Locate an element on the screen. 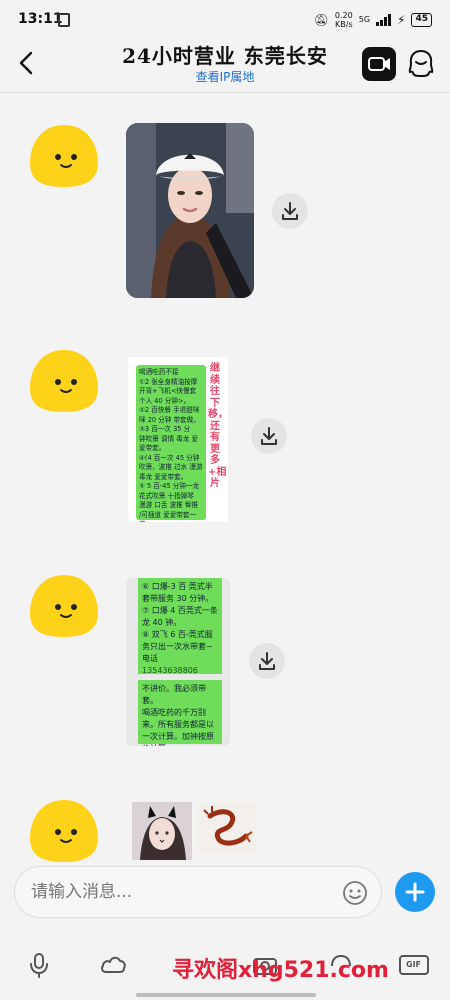 The width and height of the screenshot is (450, 1000). gif-button: GIF is located at coordinates (414, 965).